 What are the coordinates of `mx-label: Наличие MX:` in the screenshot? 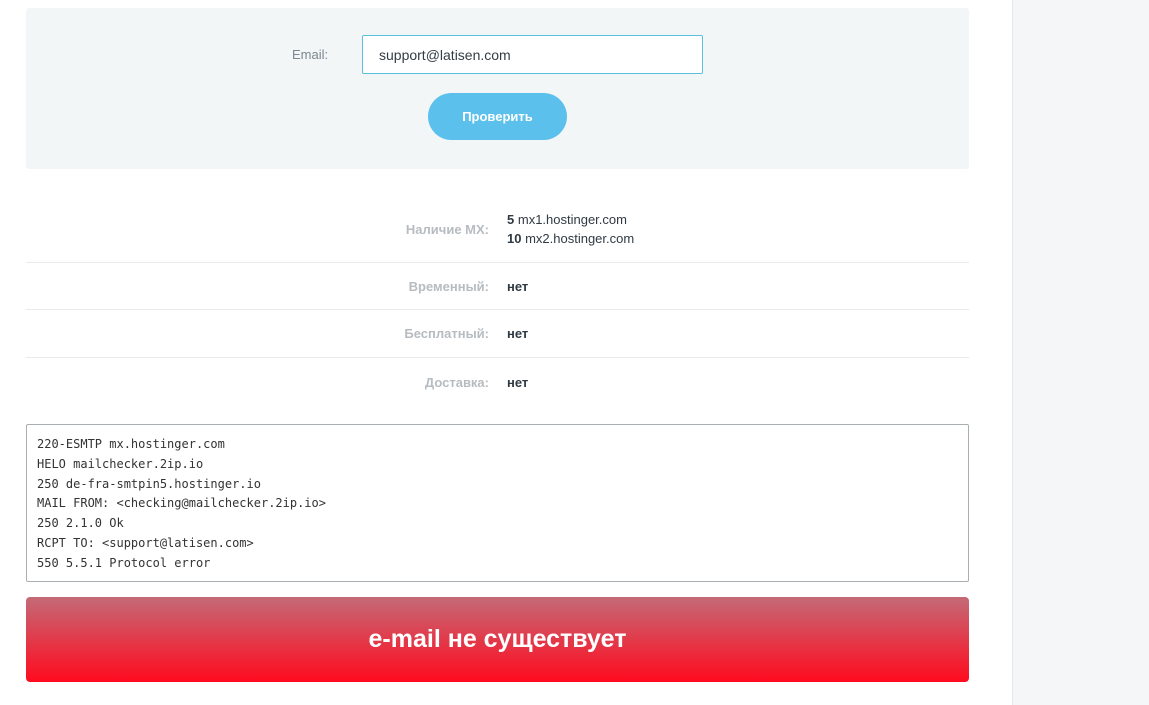 It's located at (447, 229).